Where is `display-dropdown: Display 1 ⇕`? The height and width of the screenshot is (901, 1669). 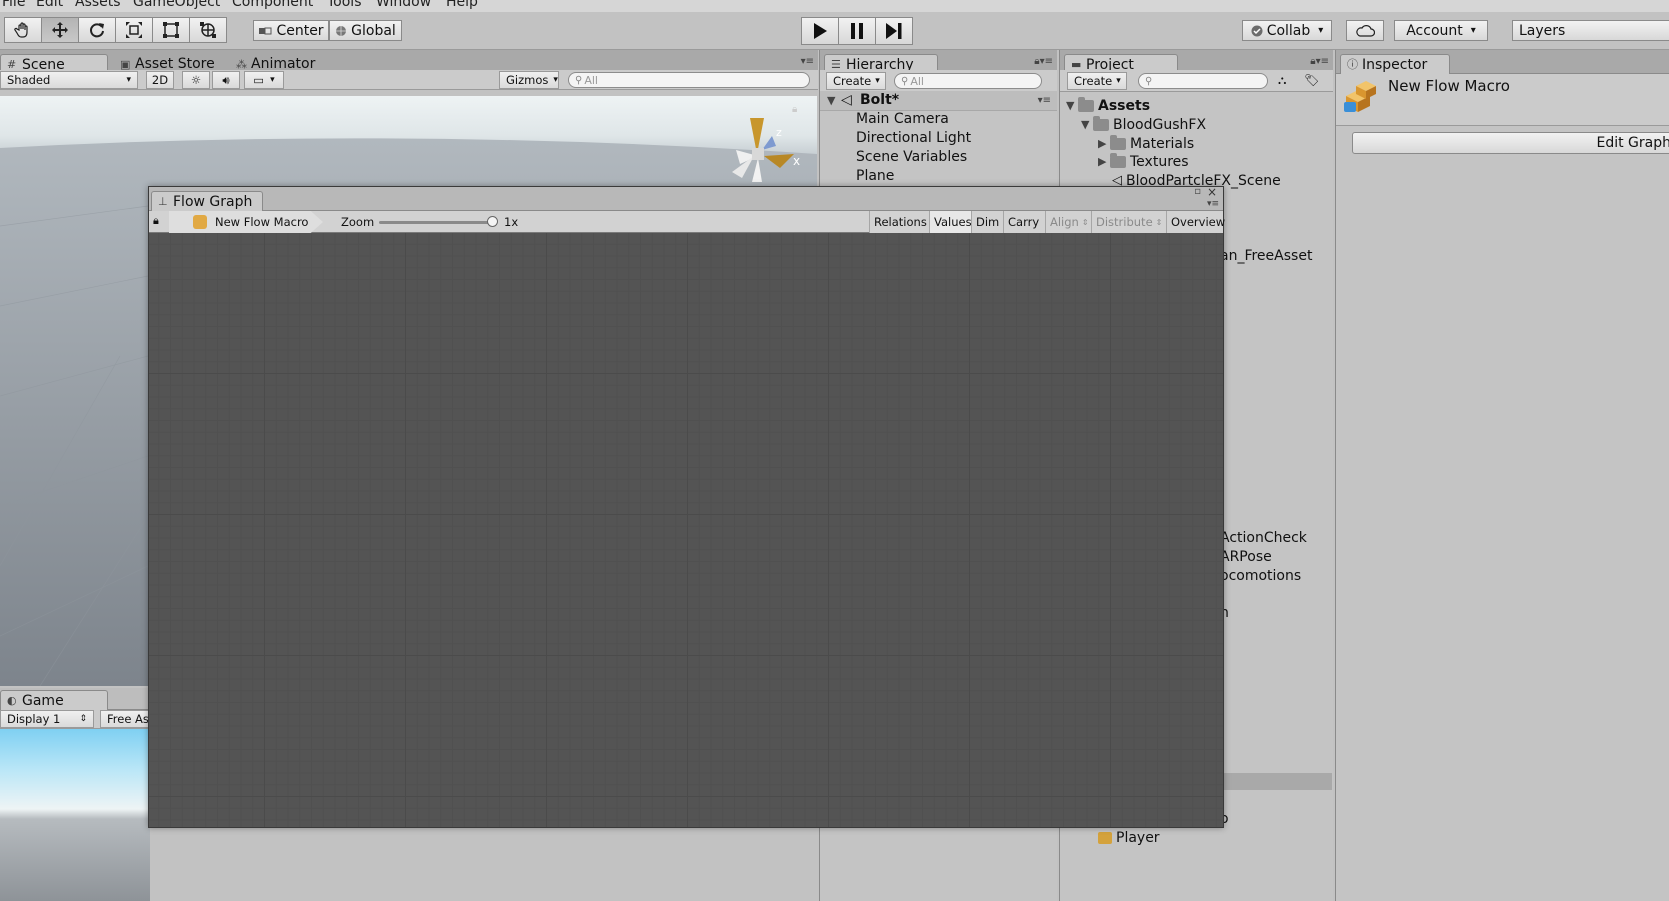 display-dropdown: Display 1 ⇕ is located at coordinates (47, 719).